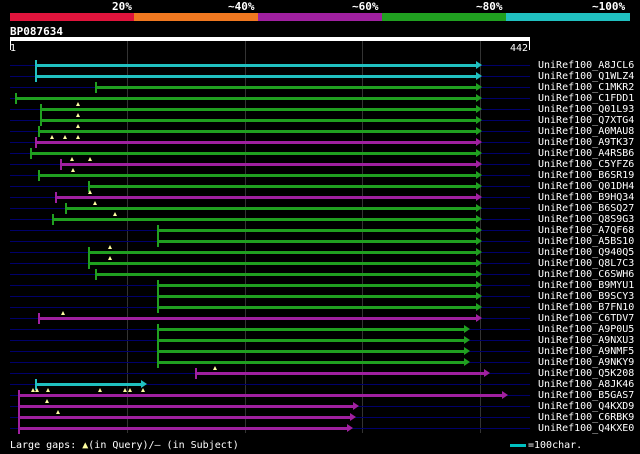  What do you see at coordinates (586, 241) in the screenshot?
I see `hit-label: UniRef100_A5BS10` at bounding box center [586, 241].